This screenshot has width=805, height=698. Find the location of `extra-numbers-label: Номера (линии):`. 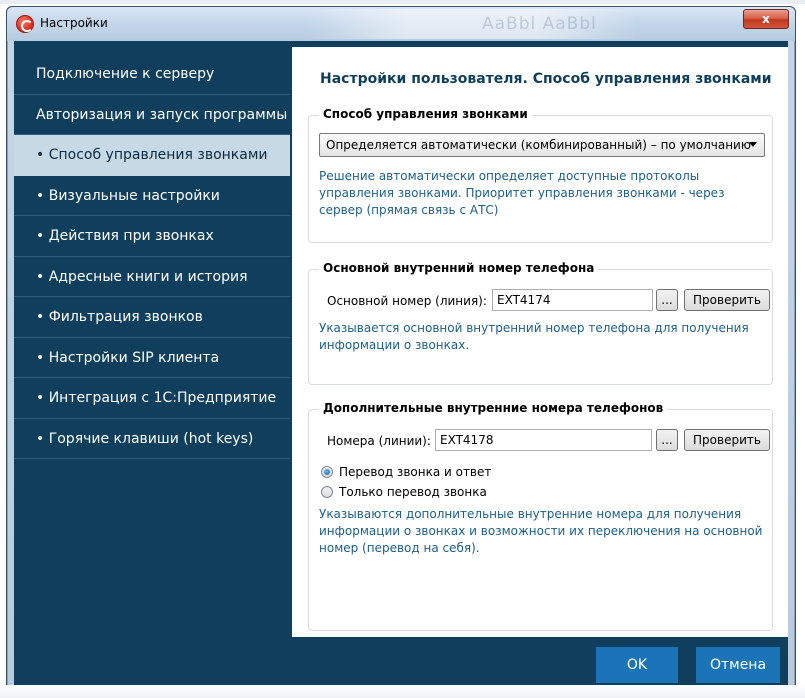

extra-numbers-label: Номера (линии): is located at coordinates (379, 441).